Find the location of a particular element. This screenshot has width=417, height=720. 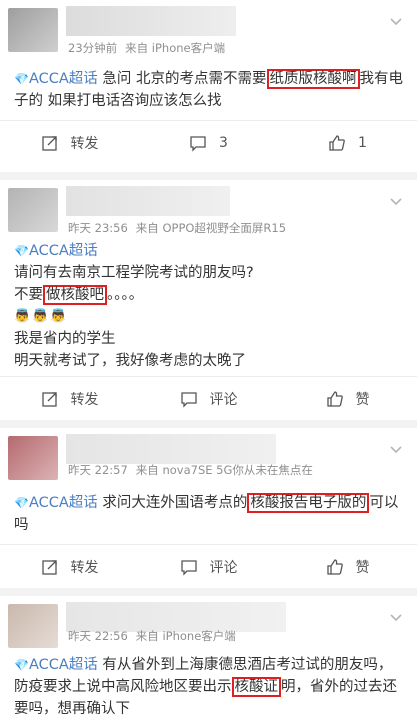

post-source: 来自 iPhone客户端 is located at coordinates (175, 48).